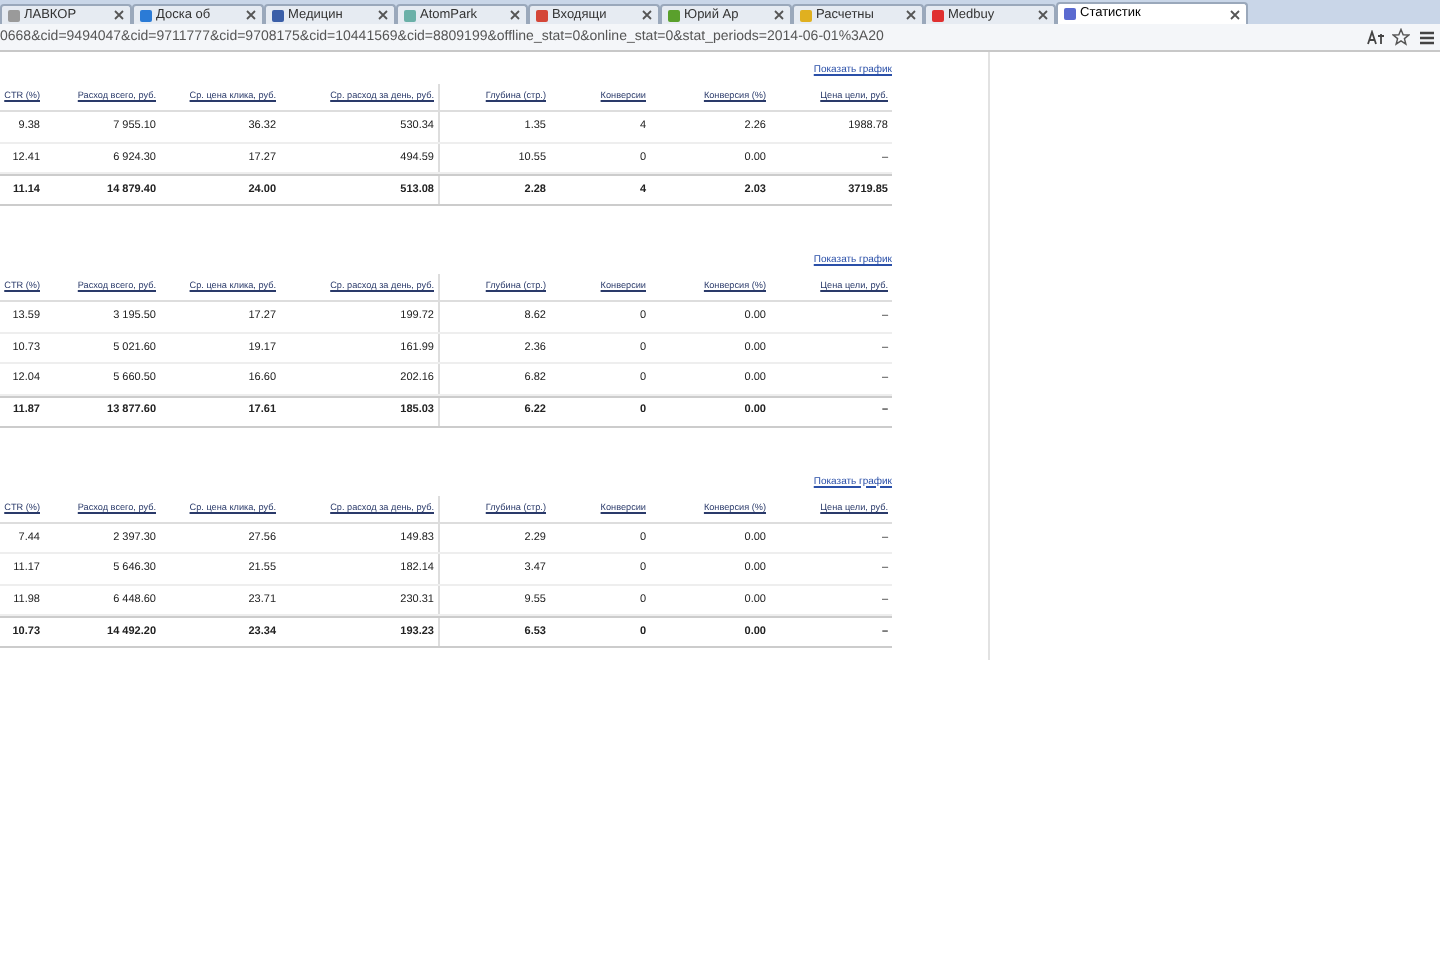  I want to click on menu-icon, so click(1427, 37).